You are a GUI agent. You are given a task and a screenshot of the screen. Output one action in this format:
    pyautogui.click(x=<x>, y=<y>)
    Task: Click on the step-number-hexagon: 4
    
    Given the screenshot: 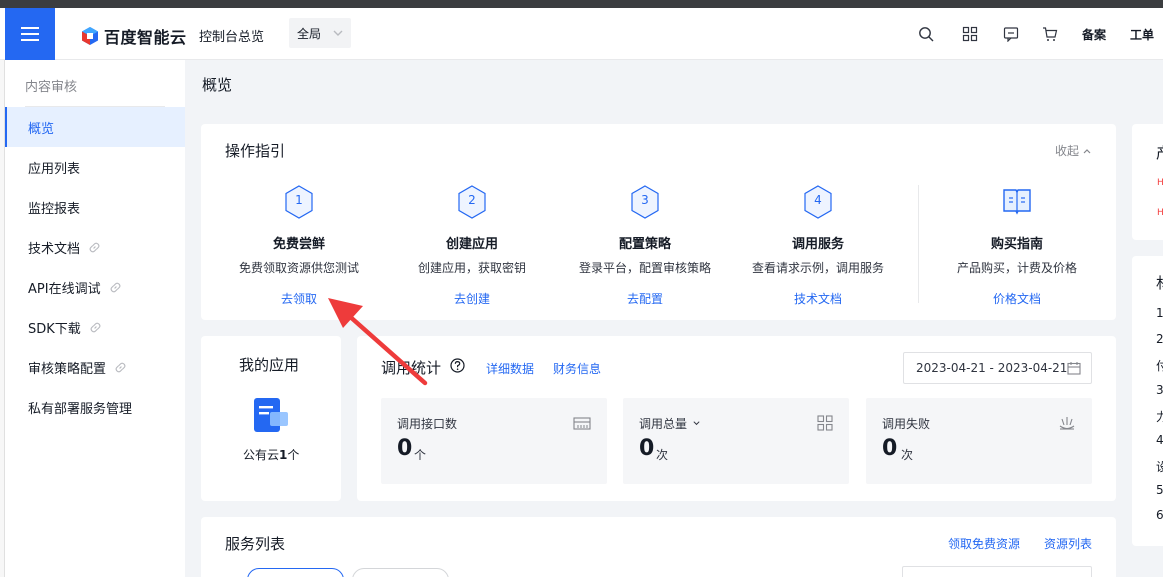 What is the action you would take?
    pyautogui.click(x=818, y=202)
    